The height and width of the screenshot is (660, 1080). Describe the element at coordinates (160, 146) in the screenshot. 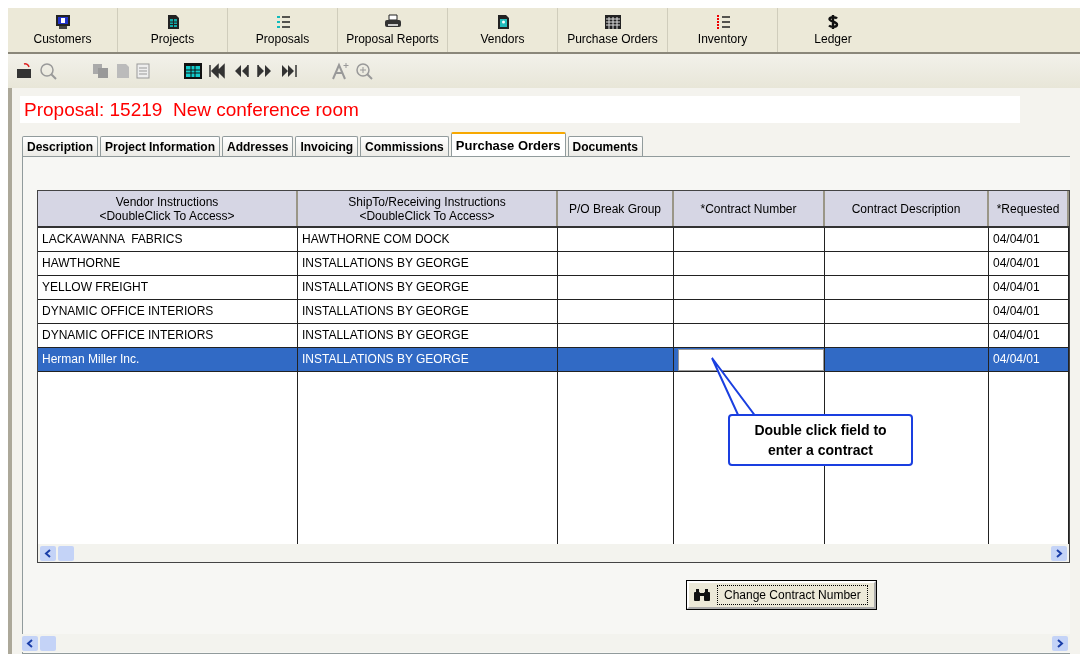

I see `tab: Project Information` at that location.